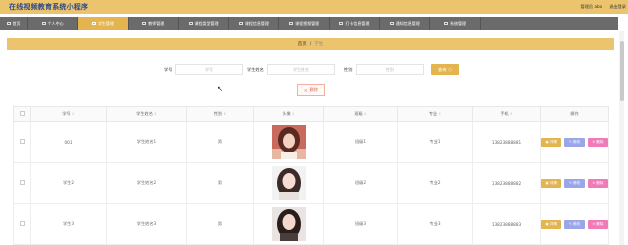  I want to click on col-header-label: 性别, so click(218, 113).